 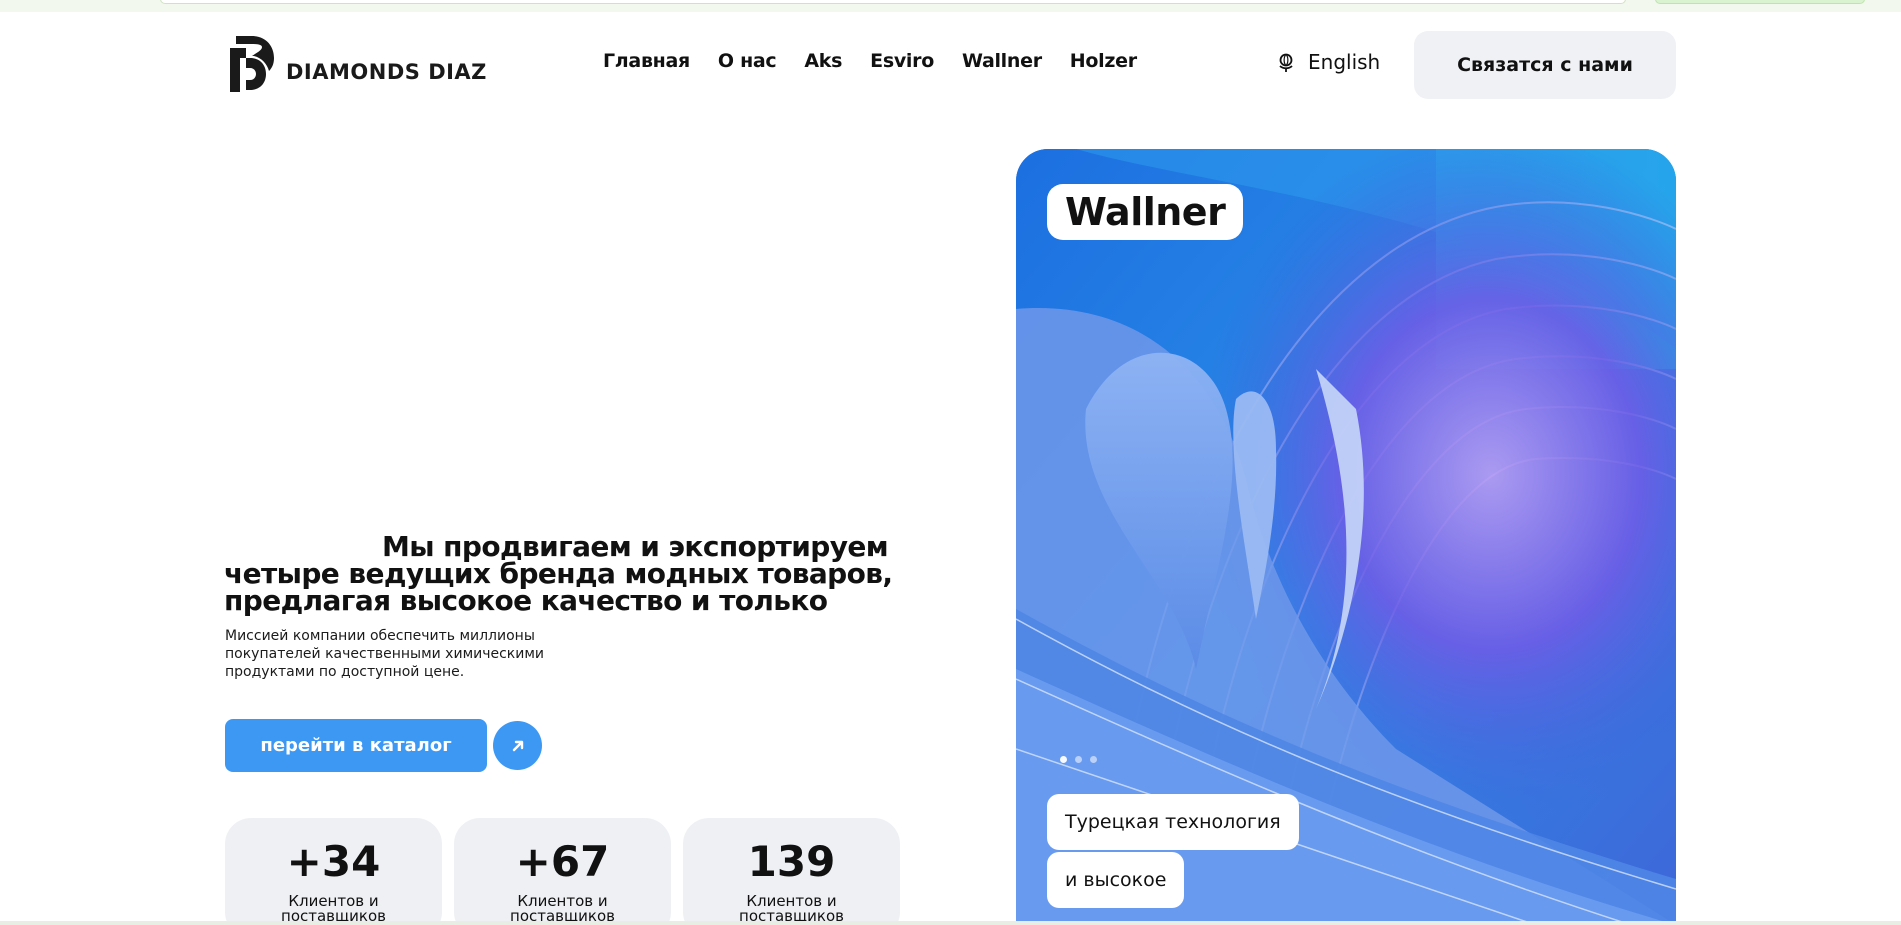 What do you see at coordinates (950, 6) in the screenshot?
I see `browser-top-strip` at bounding box center [950, 6].